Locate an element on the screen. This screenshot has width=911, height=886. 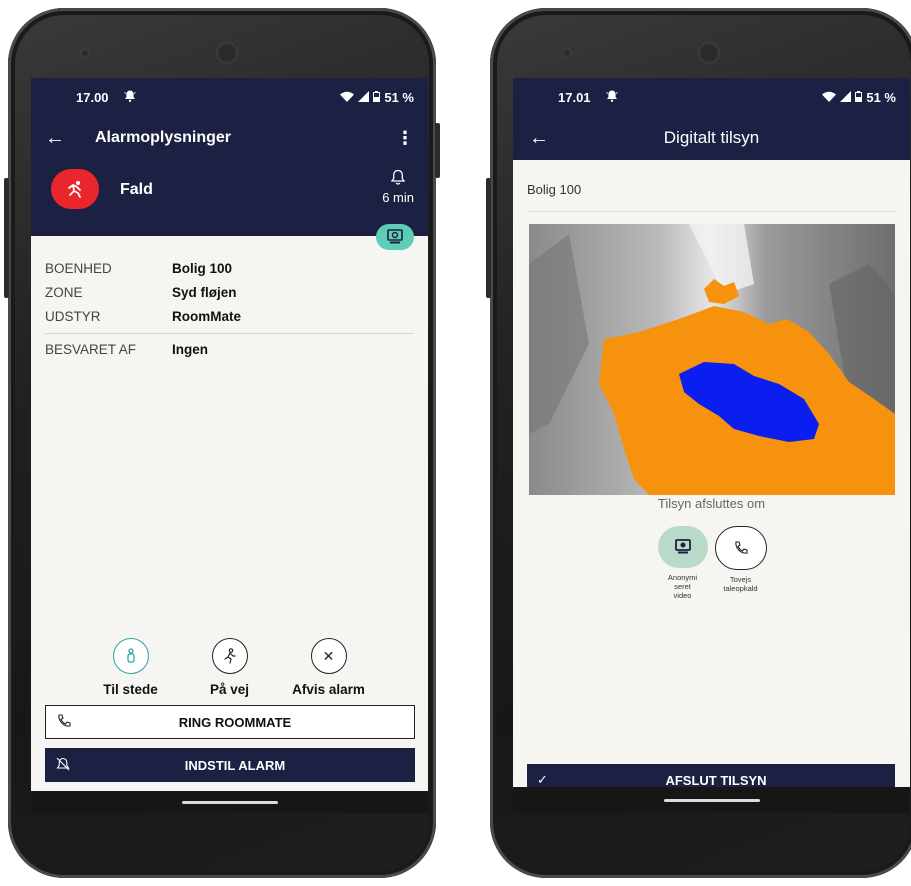
alarm-type: Fald is located at coordinates (136, 189).